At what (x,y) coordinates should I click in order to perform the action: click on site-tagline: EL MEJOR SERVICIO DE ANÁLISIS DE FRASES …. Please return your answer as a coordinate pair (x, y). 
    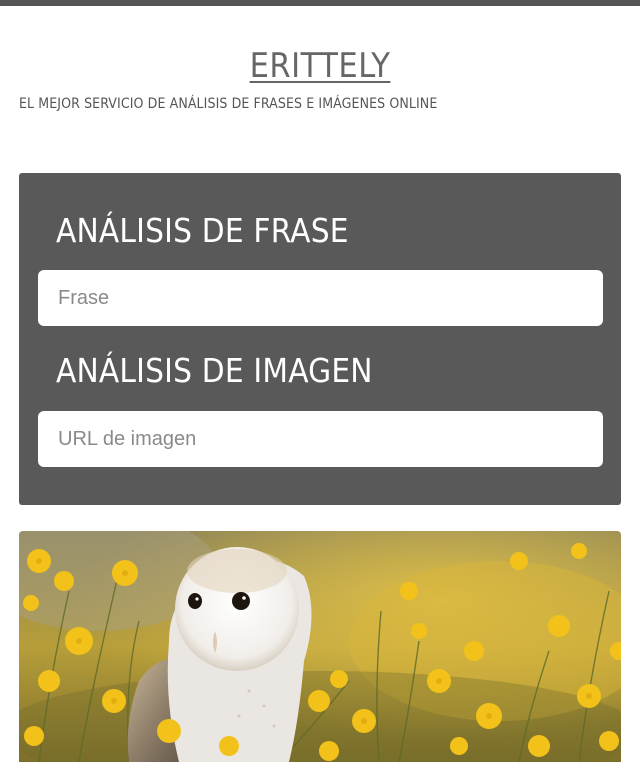
    Looking at the image, I should click on (228, 104).